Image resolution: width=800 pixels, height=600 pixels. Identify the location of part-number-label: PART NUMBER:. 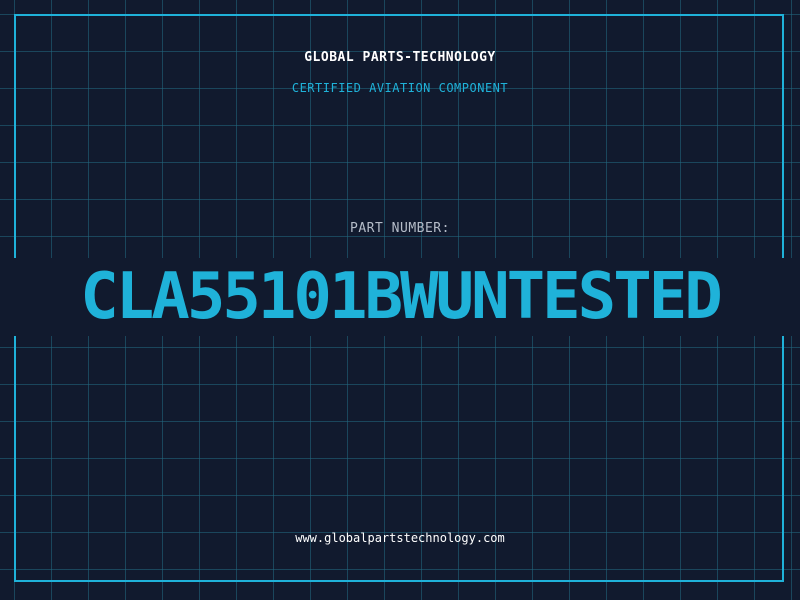
(400, 228).